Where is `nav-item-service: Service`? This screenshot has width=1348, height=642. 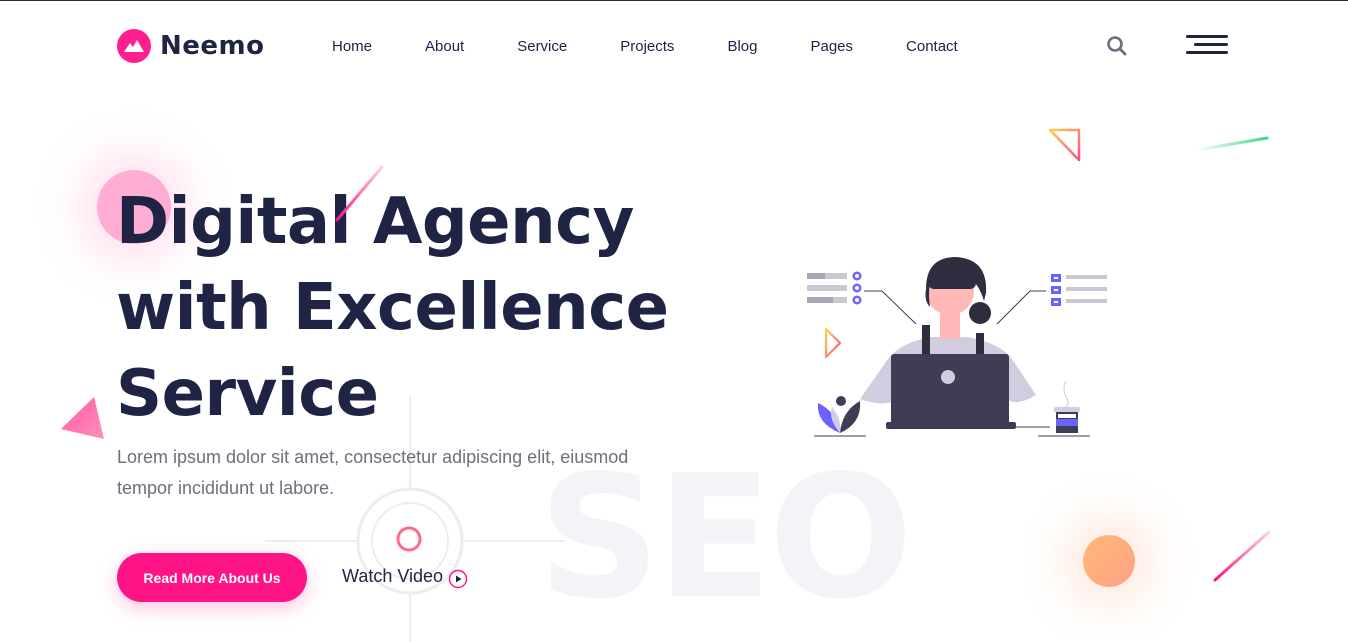
nav-item-service: Service is located at coordinates (542, 46).